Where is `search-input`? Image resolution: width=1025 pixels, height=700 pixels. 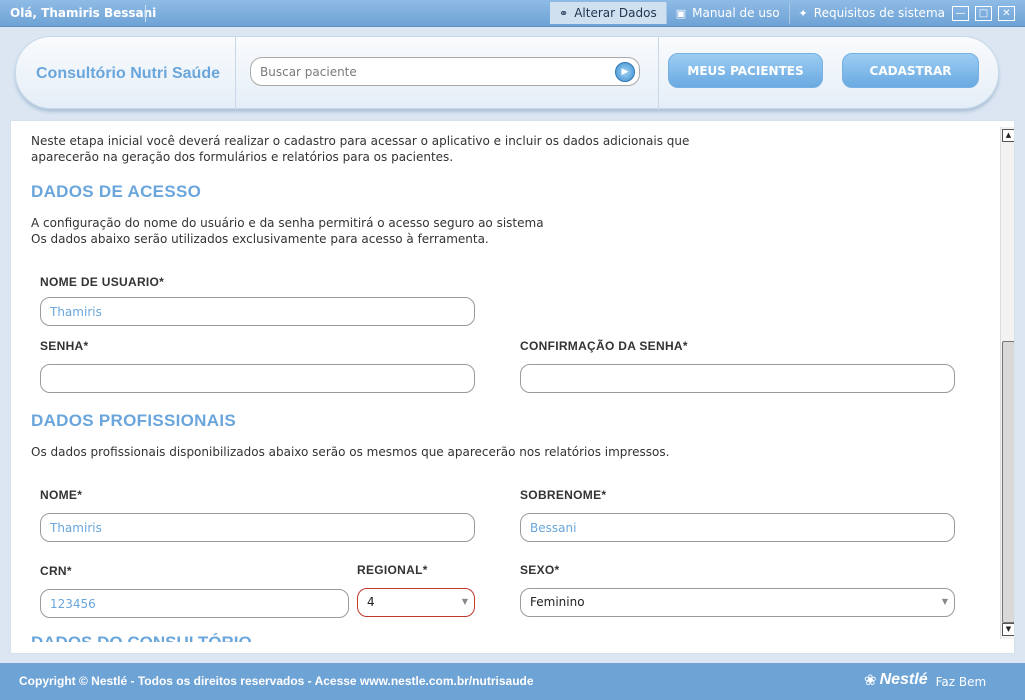 search-input is located at coordinates (430, 72).